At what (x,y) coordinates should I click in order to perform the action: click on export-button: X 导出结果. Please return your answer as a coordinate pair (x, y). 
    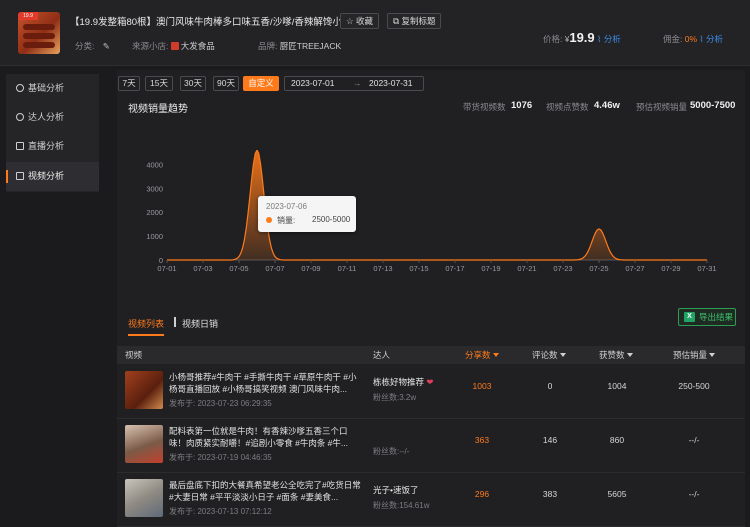
    Looking at the image, I should click on (707, 317).